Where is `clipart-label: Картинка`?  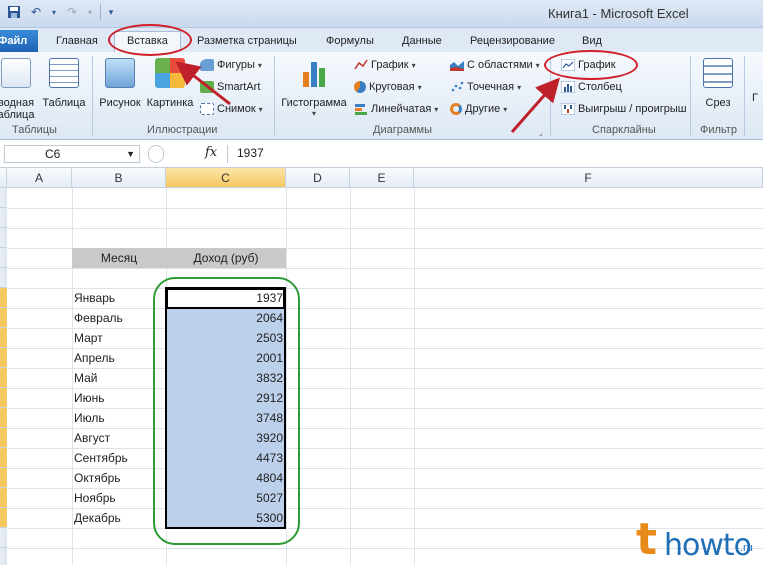 clipart-label: Картинка is located at coordinates (170, 103).